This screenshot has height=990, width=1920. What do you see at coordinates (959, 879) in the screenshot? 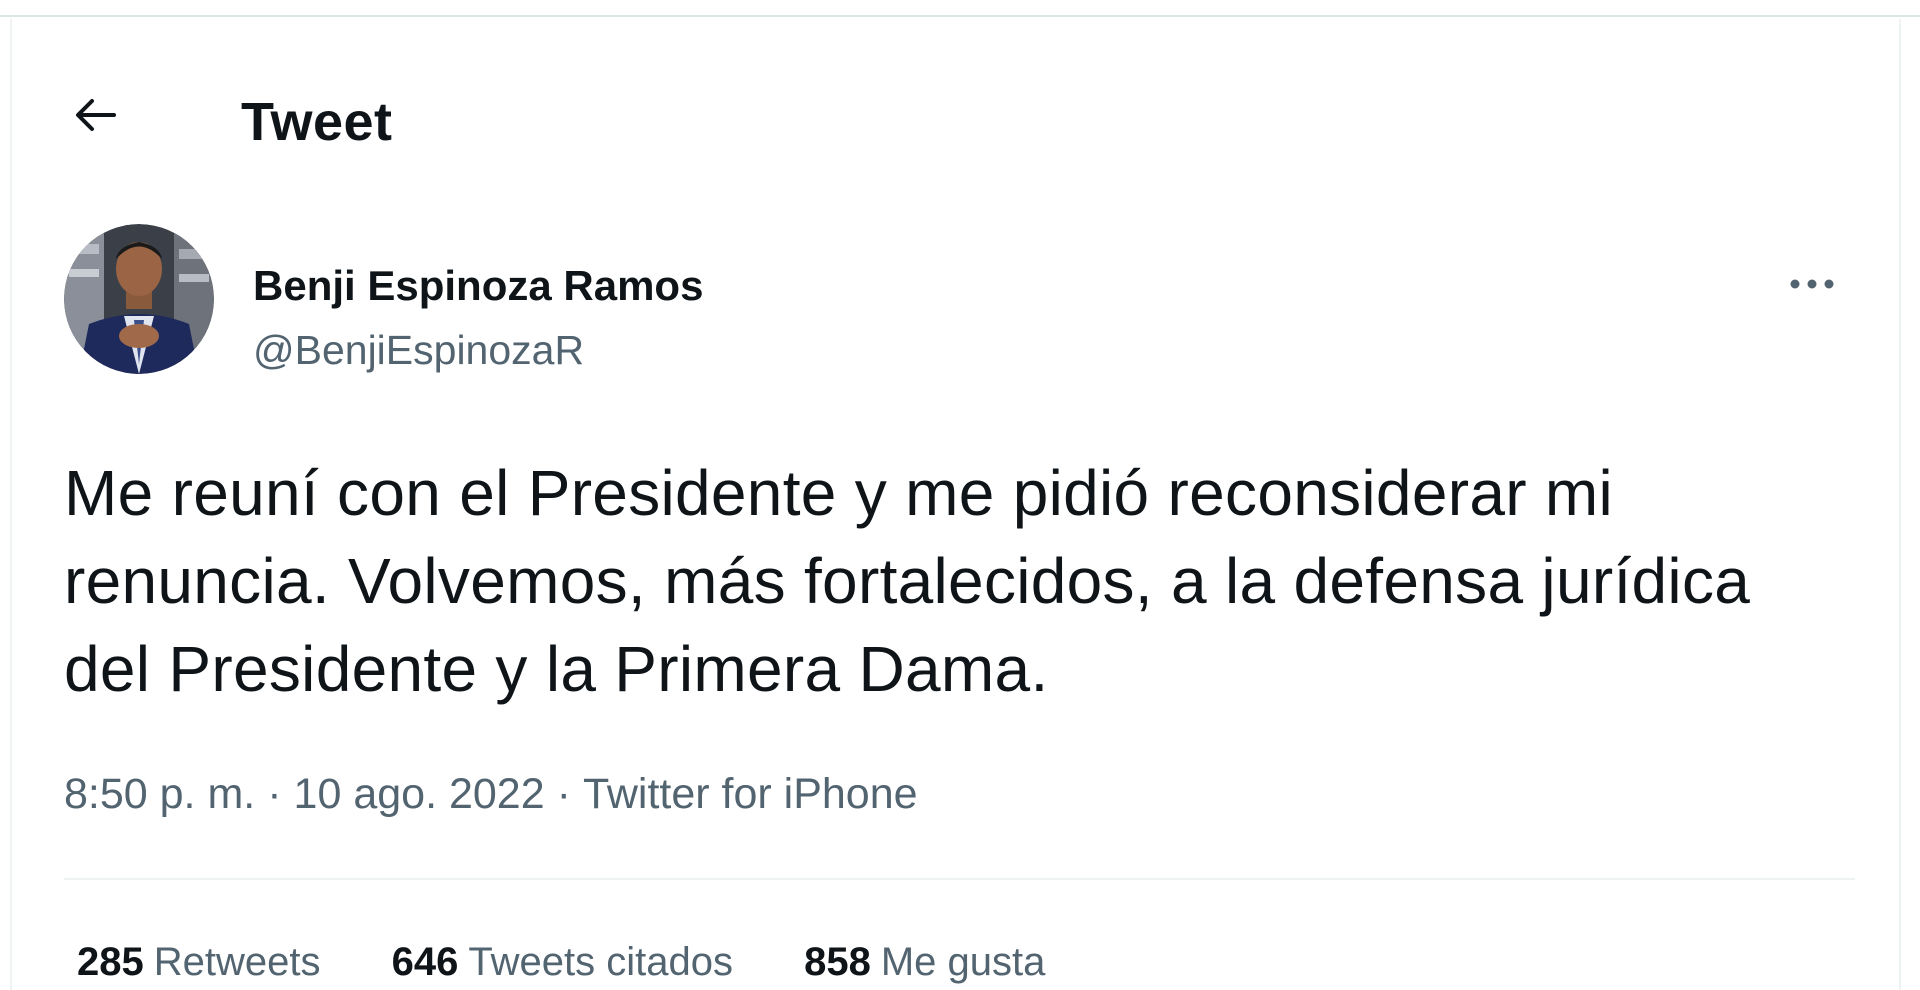
I see `divider` at bounding box center [959, 879].